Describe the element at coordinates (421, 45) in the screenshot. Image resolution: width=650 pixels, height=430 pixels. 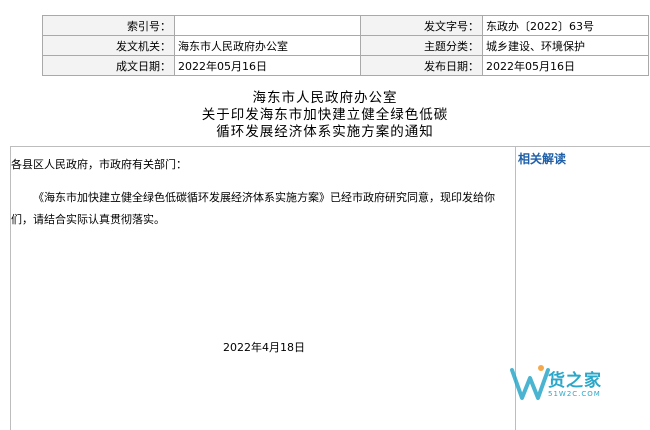
I see `topic-label: 主题分类：` at that location.